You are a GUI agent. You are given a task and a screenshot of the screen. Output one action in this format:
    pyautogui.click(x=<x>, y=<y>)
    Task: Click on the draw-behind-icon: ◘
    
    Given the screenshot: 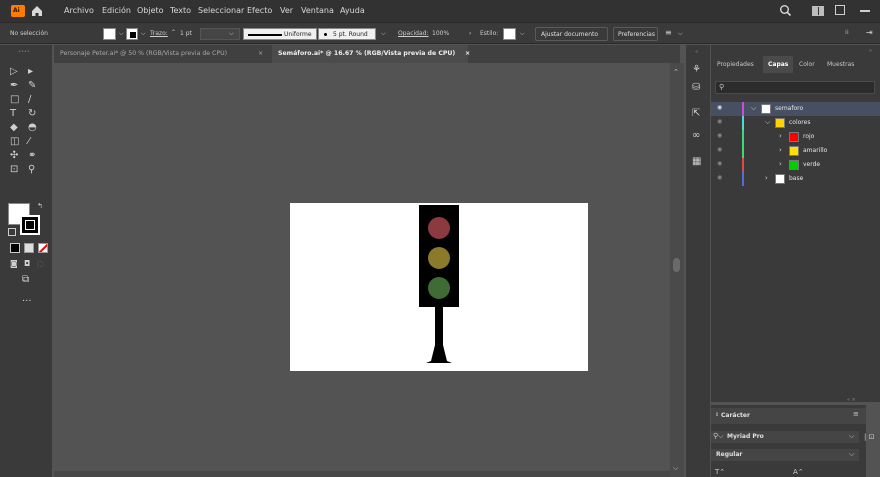 What is the action you would take?
    pyautogui.click(x=27, y=264)
    